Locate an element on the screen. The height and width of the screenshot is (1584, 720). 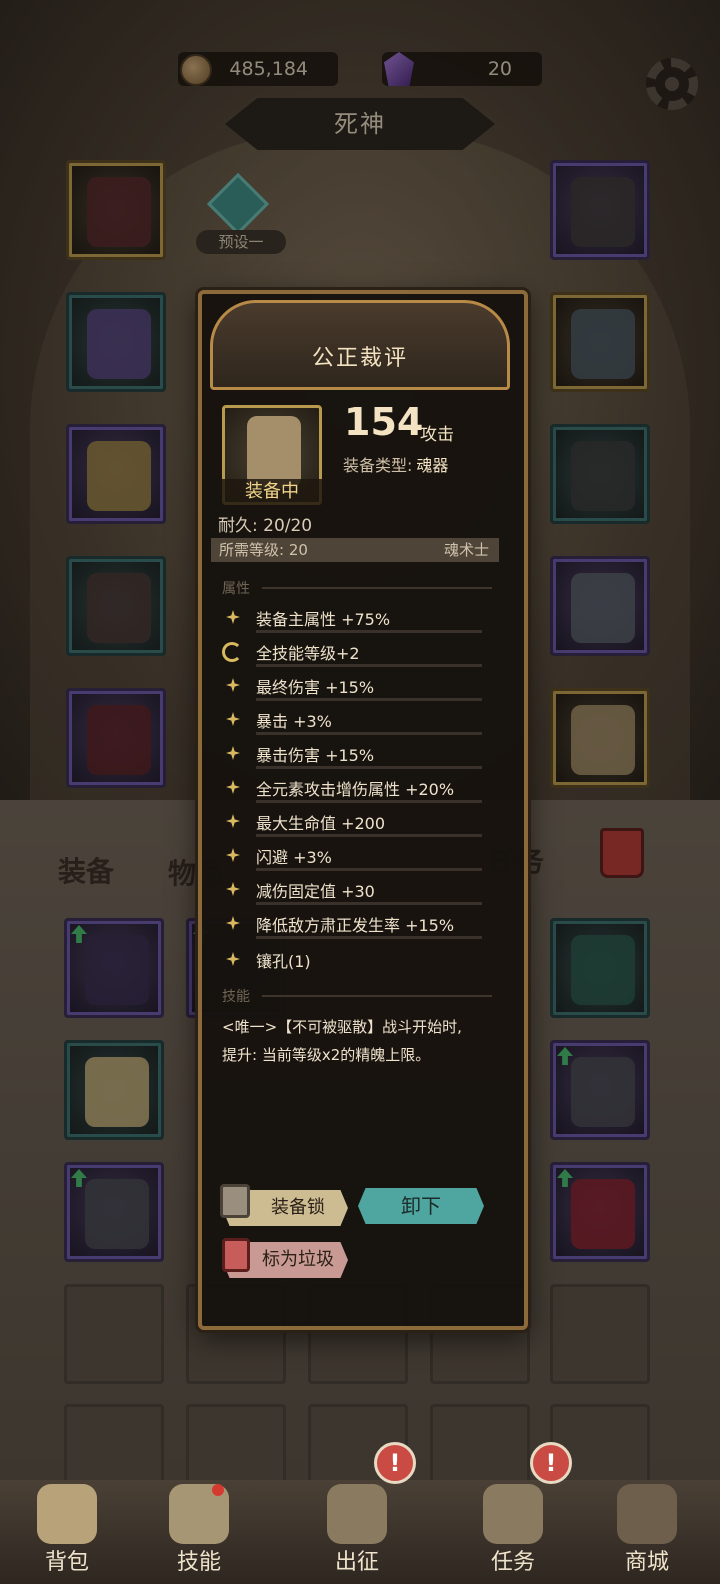
nav-tasks: 任务 ! is located at coordinates (515, 1513).